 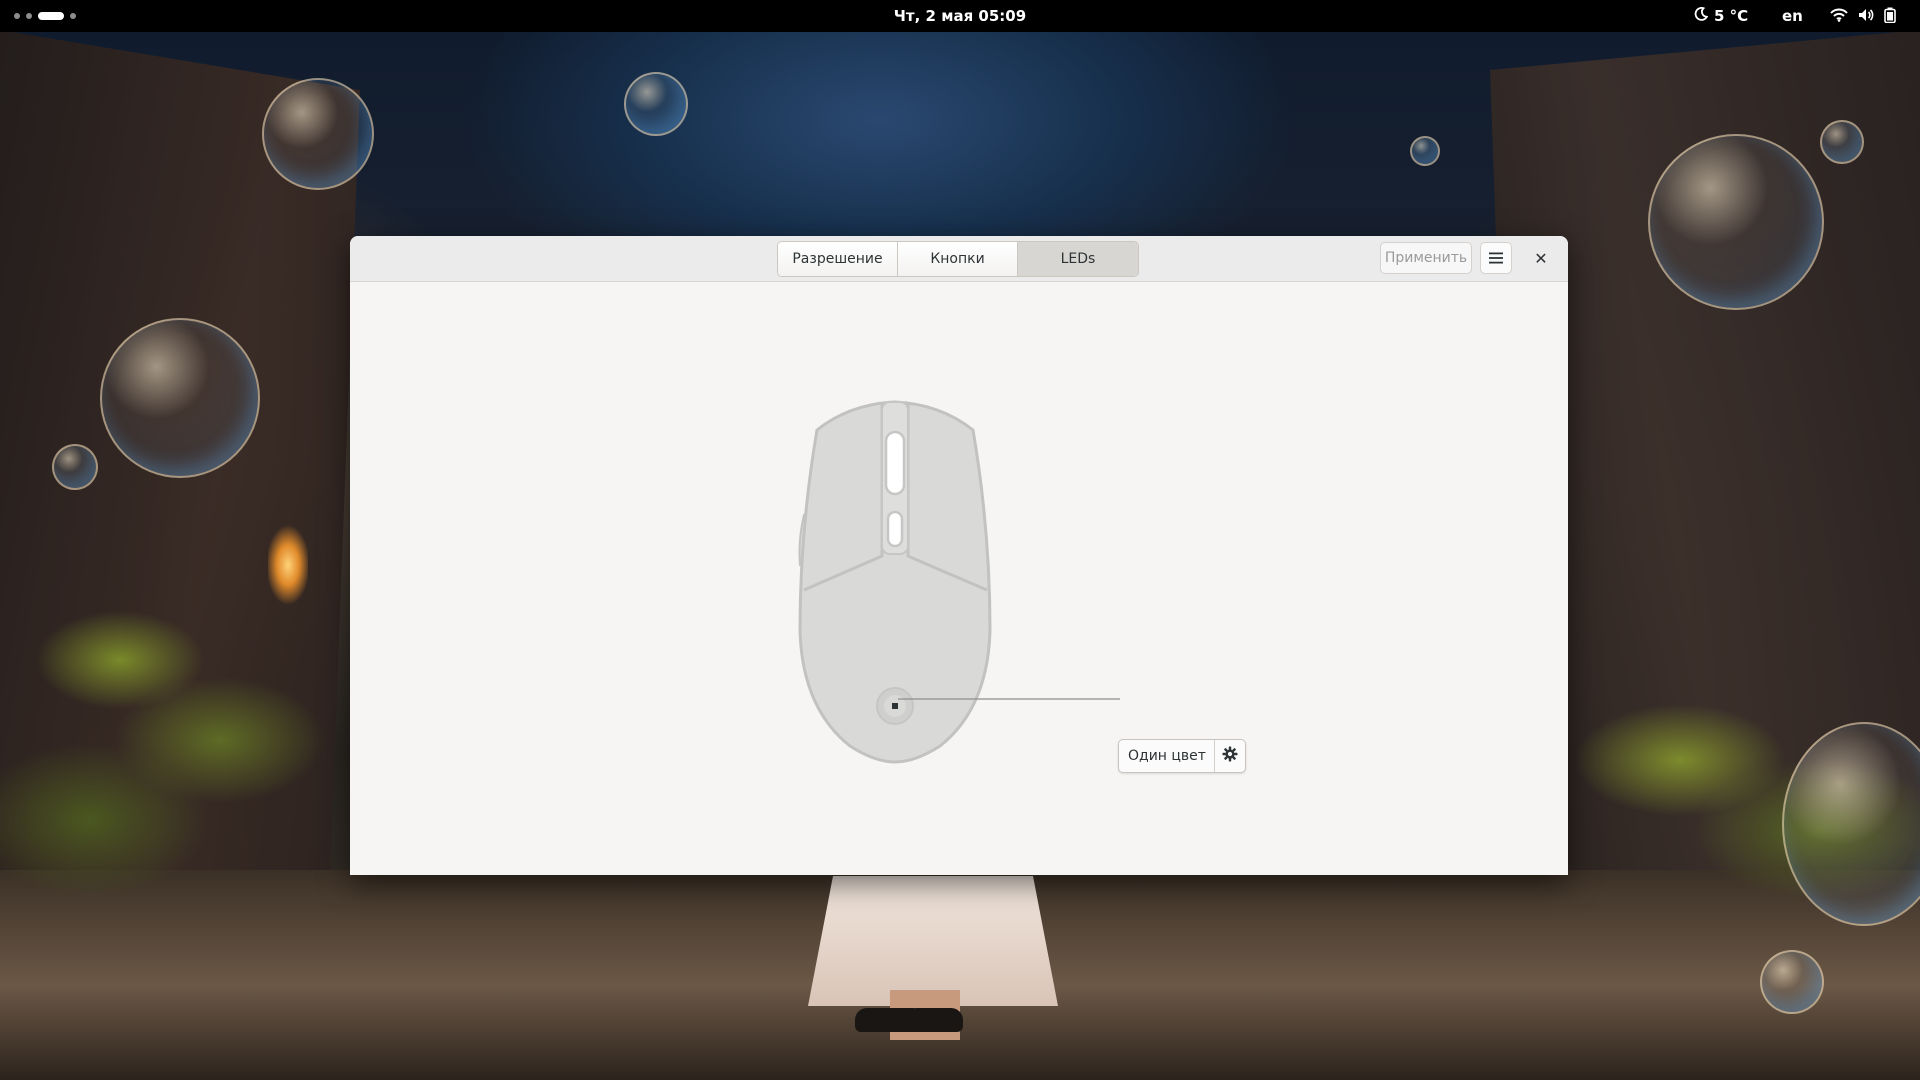 I want to click on mouse-dpi-button, so click(x=895, y=529).